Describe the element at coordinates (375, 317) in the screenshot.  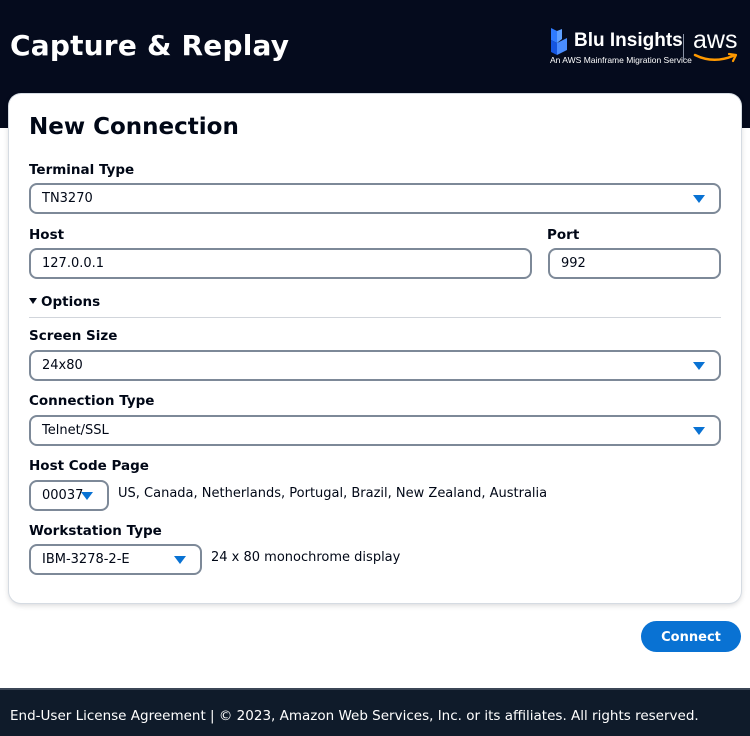
I see `options-divider` at that location.